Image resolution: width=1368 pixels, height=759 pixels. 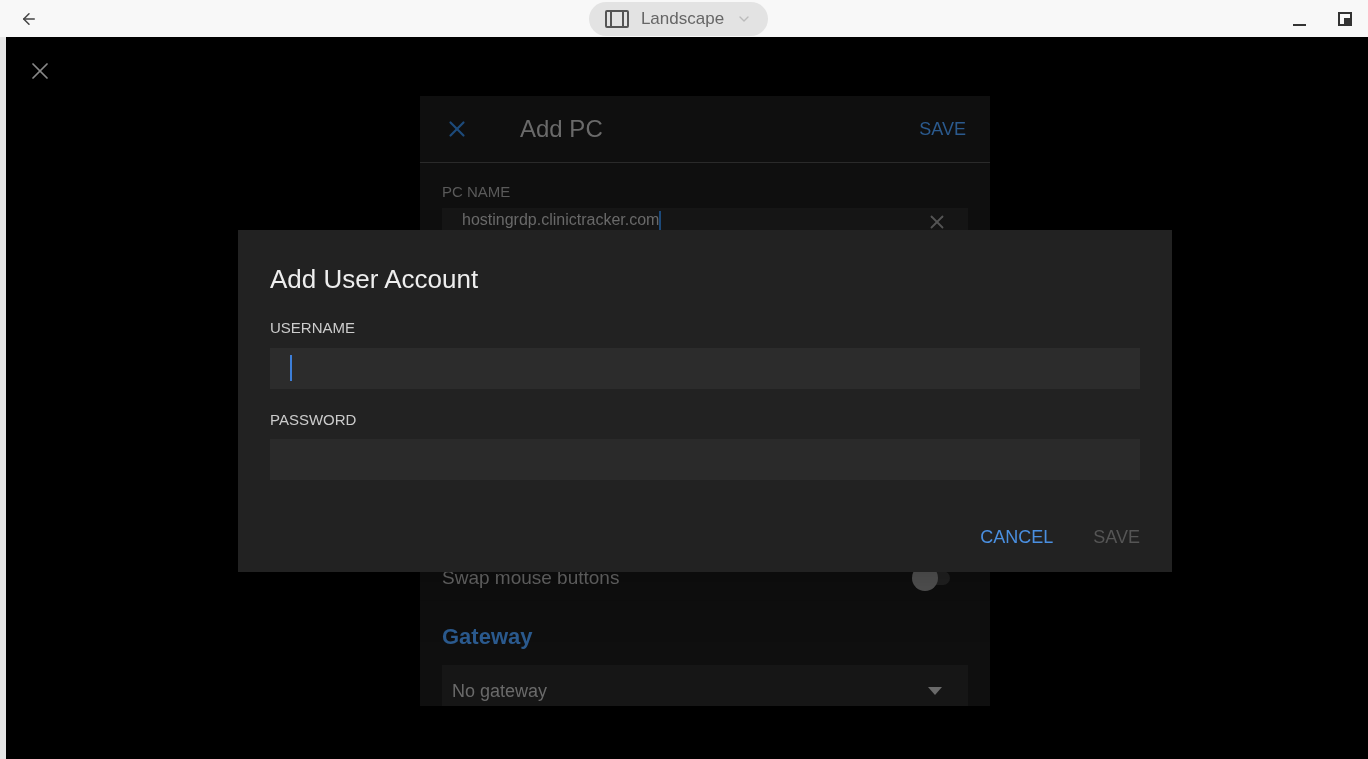 I want to click on minimize-icon, so click(x=1299, y=24).